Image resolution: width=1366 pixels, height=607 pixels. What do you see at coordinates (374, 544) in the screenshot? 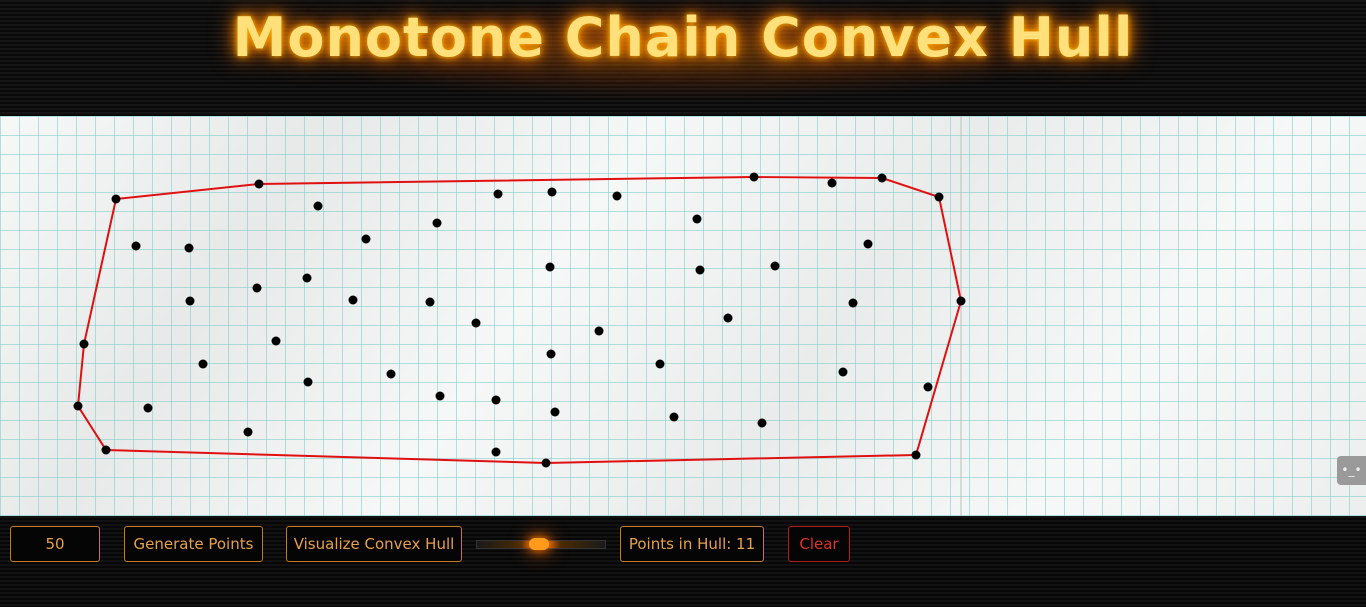
I see `visualize-hull-button: Visualize Convex Hull` at bounding box center [374, 544].